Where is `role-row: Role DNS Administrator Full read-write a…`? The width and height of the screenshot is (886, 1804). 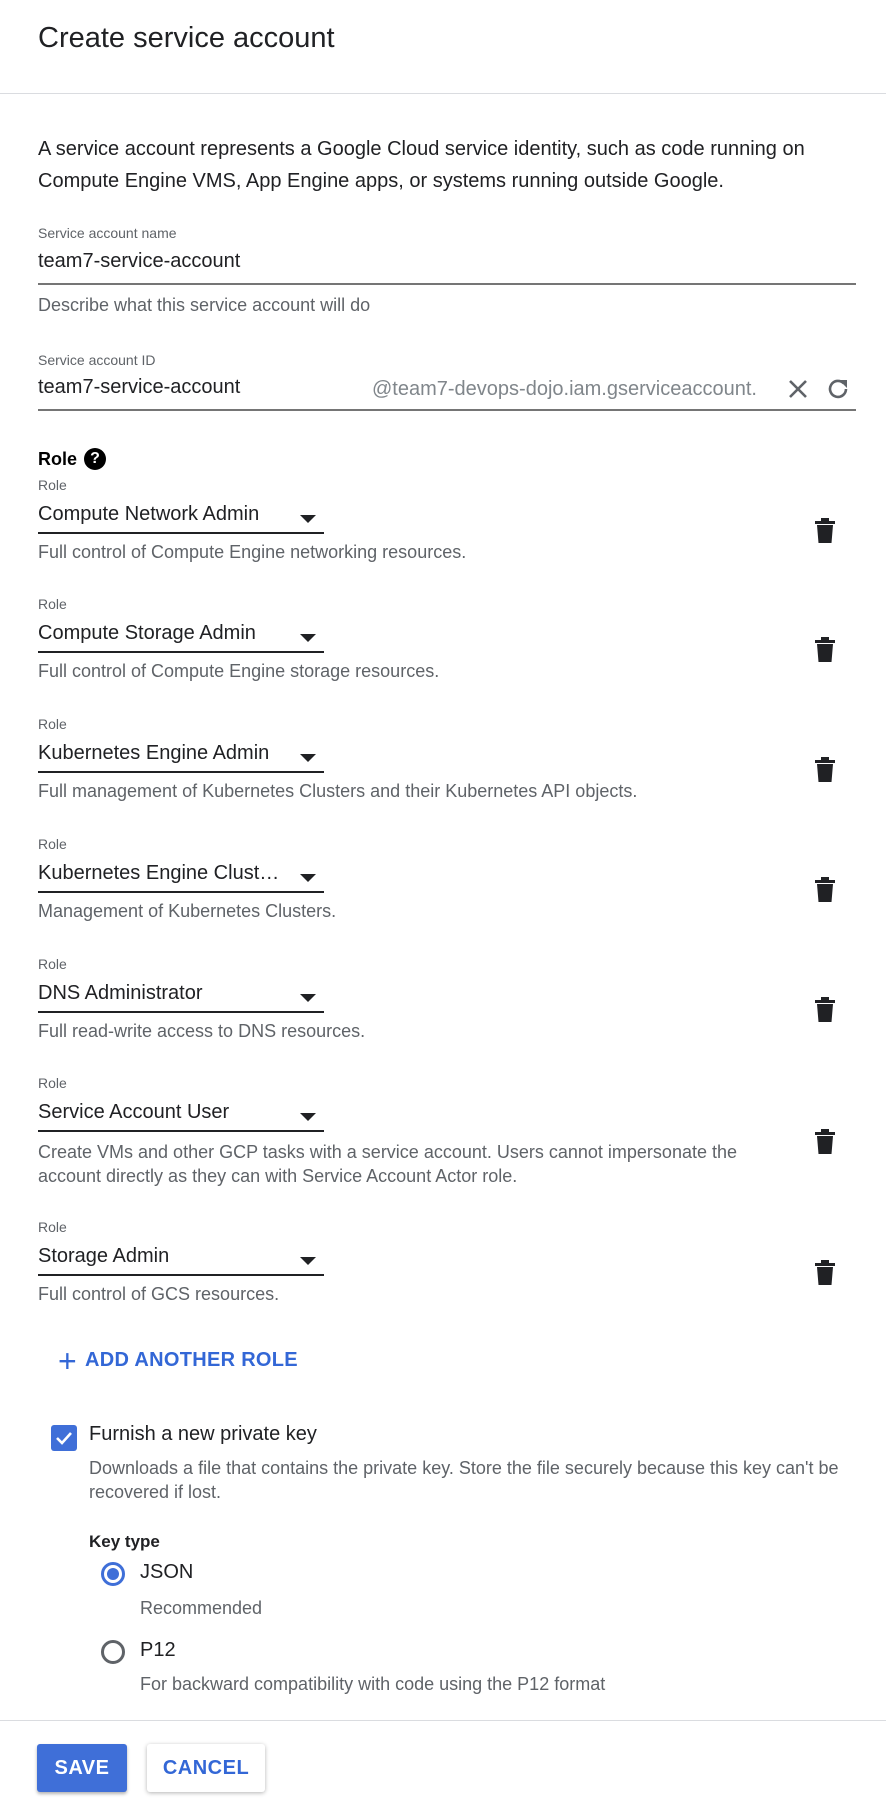 role-row: Role DNS Administrator Full read-write a… is located at coordinates (433, 999).